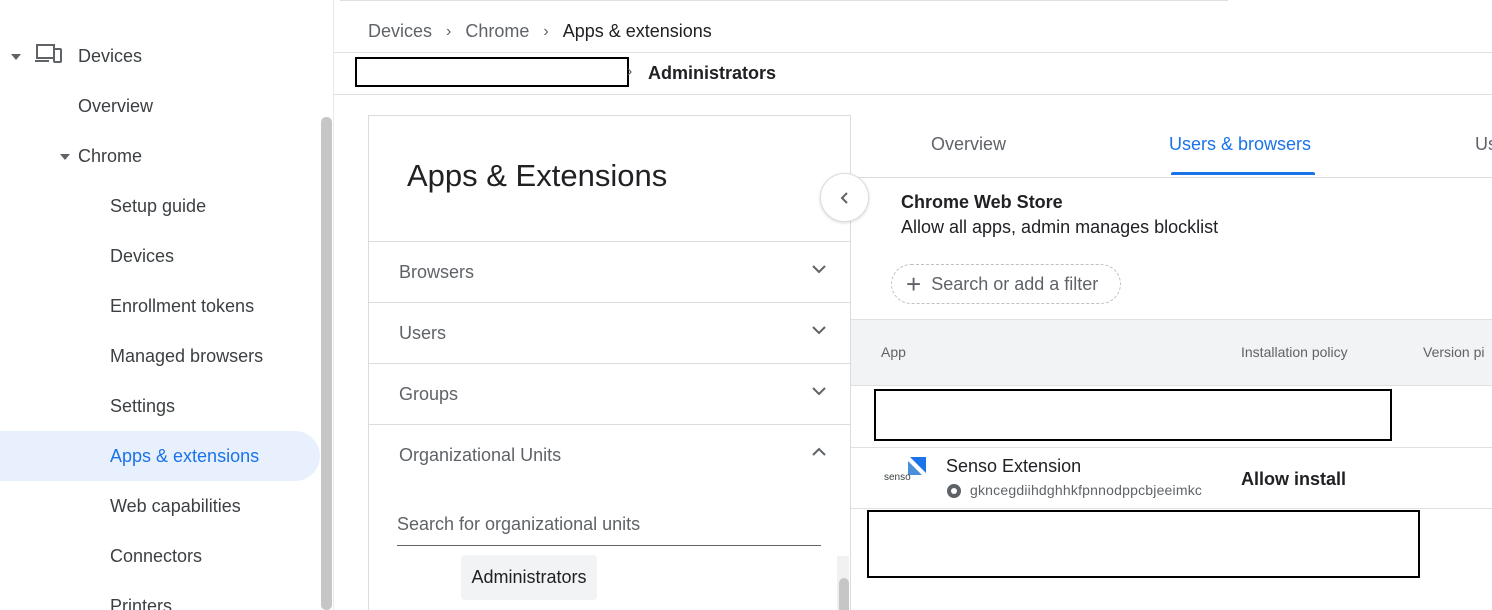  Describe the element at coordinates (497, 31) in the screenshot. I see `breadcrumb-chrome: Chrome` at that location.